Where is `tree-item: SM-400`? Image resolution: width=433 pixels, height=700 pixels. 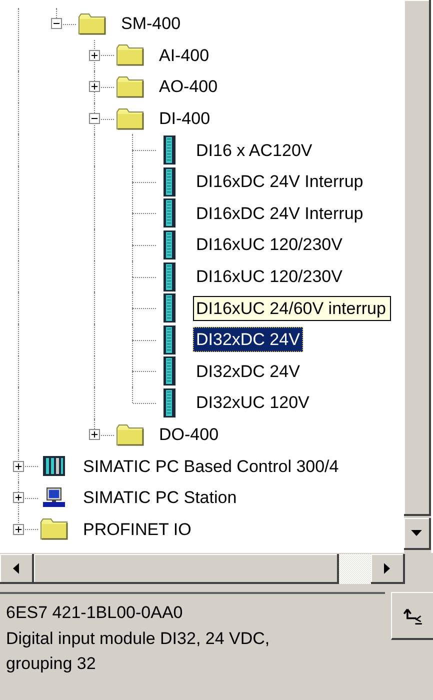 tree-item: SM-400 is located at coordinates (151, 23).